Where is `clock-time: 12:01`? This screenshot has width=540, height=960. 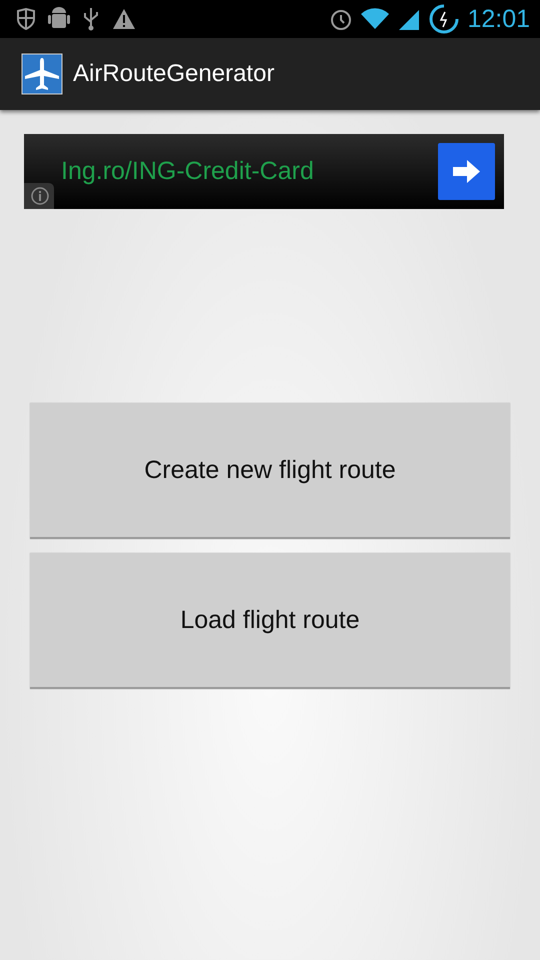
clock-time: 12:01 is located at coordinates (498, 19).